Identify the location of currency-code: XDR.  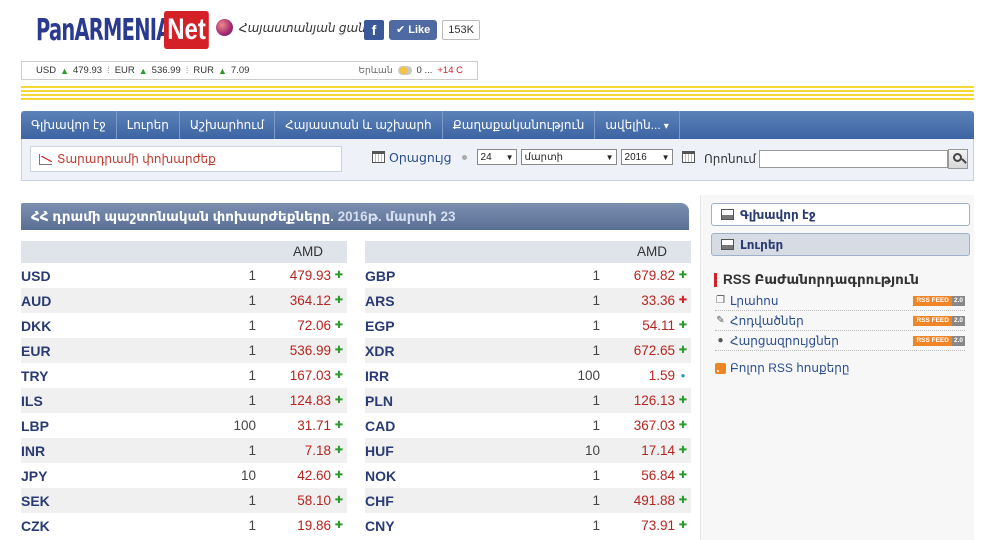
(400, 350).